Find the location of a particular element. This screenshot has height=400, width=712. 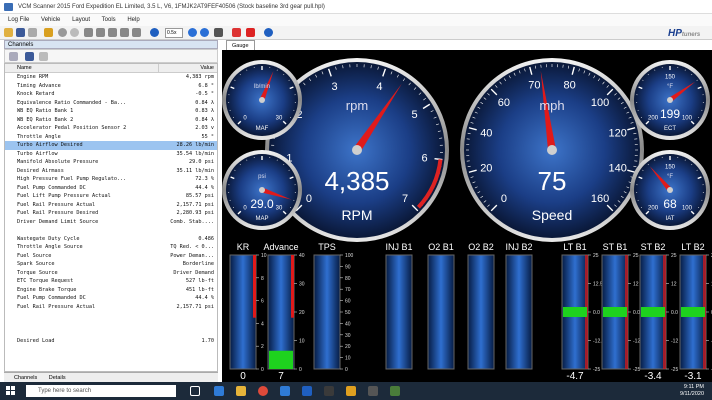

channel-row: Desired Load 1.70 is located at coordinates (111, 341).